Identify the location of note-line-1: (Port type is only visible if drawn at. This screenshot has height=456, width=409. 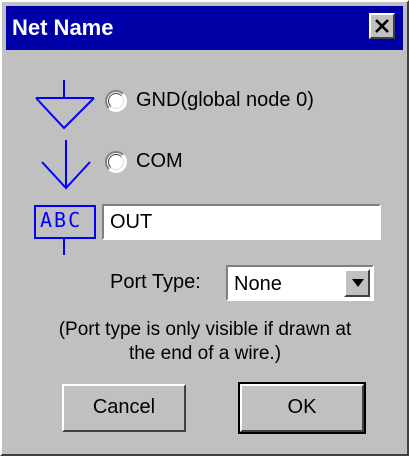
(205, 329).